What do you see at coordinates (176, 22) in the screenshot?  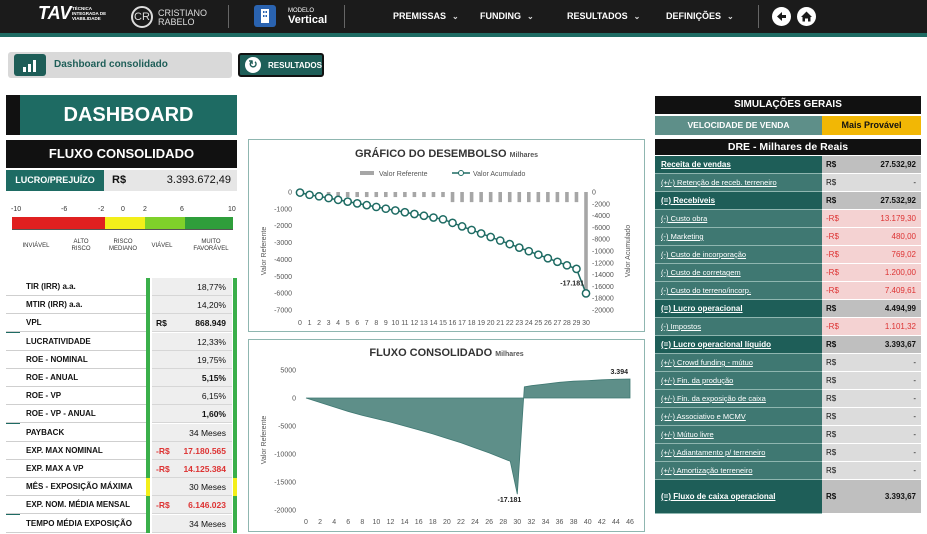 I see `logo-line-2: RABELO` at bounding box center [176, 22].